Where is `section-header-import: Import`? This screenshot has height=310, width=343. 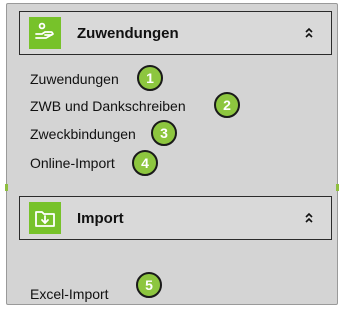 section-header-import: Import is located at coordinates (175, 218).